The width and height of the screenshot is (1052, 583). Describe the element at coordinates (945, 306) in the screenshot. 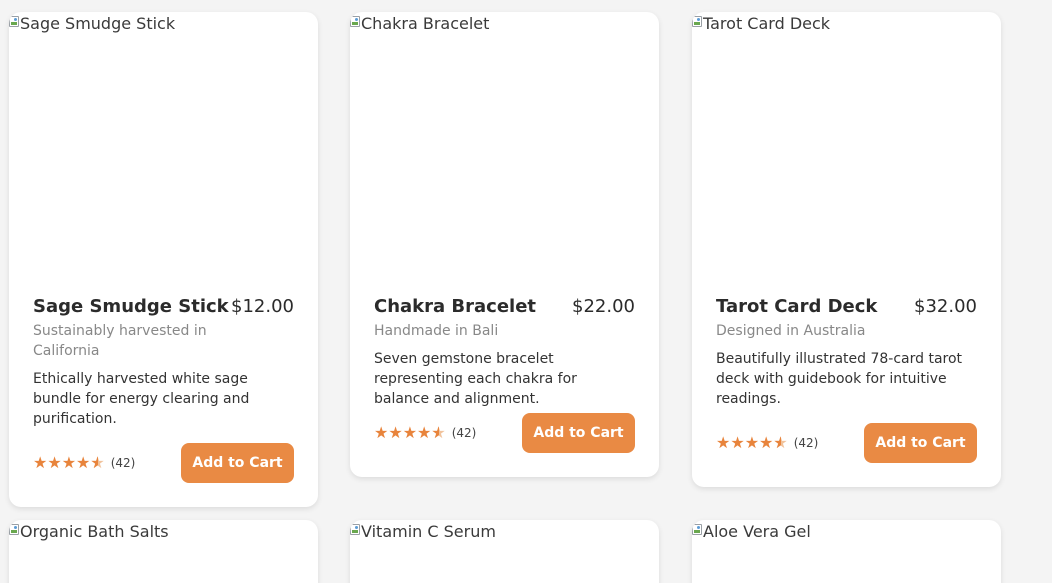

I see `product-price: $32.00` at that location.